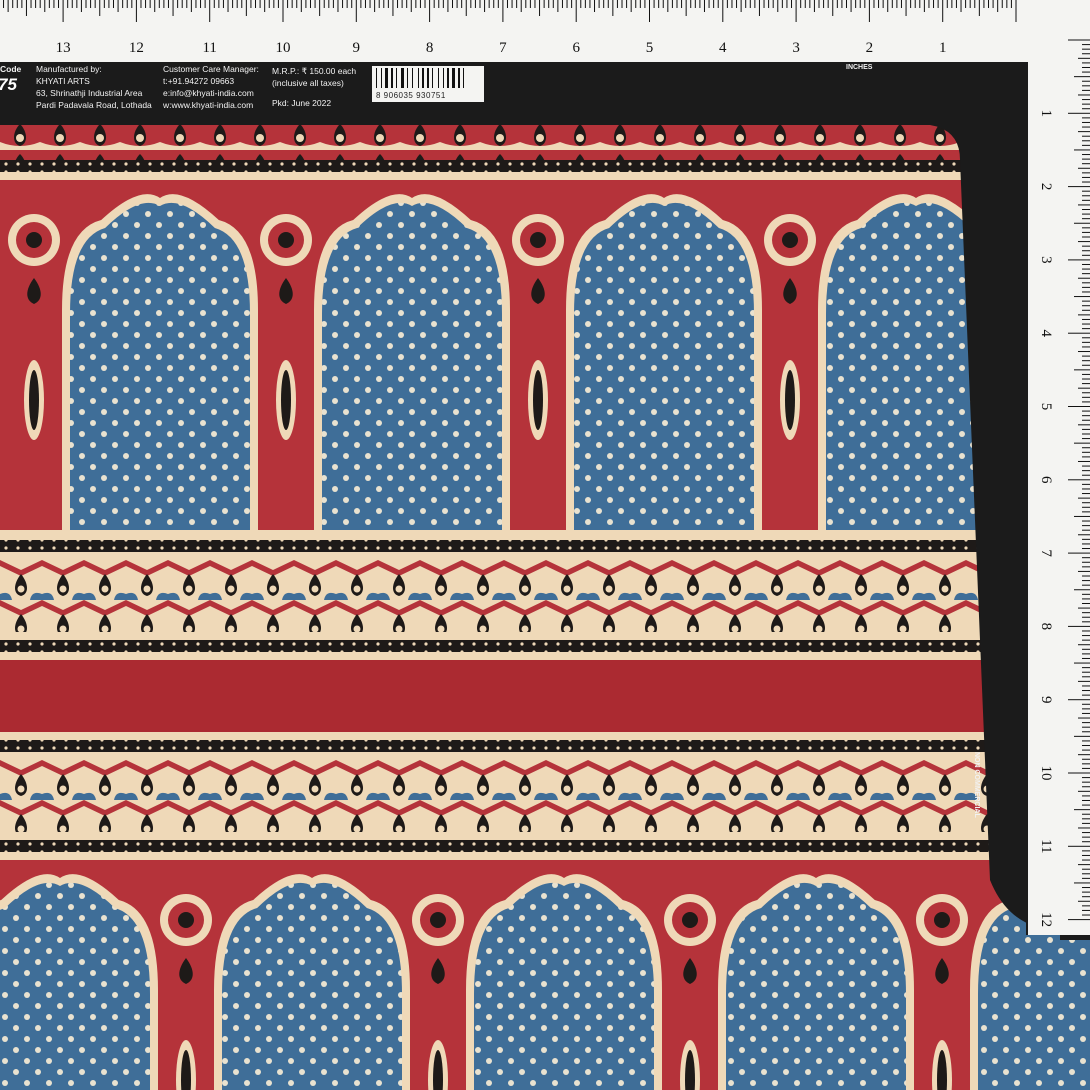 This screenshot has width=1090, height=1090. What do you see at coordinates (1046, 627) in the screenshot?
I see `side-scale-number: 8` at bounding box center [1046, 627].